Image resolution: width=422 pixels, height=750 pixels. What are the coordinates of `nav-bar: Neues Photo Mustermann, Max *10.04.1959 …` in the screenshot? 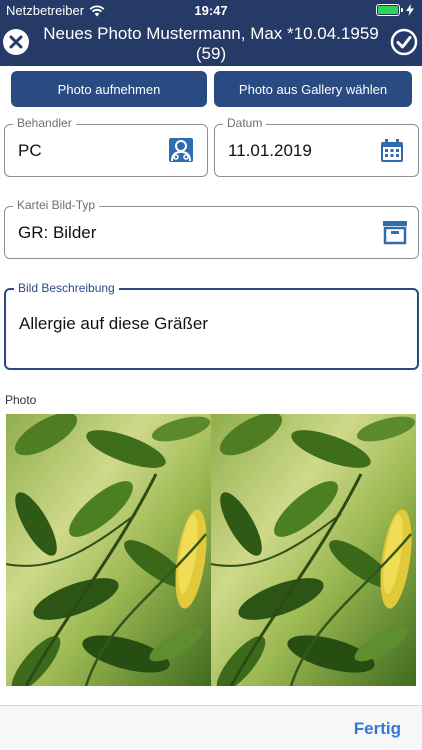 It's located at (211, 44).